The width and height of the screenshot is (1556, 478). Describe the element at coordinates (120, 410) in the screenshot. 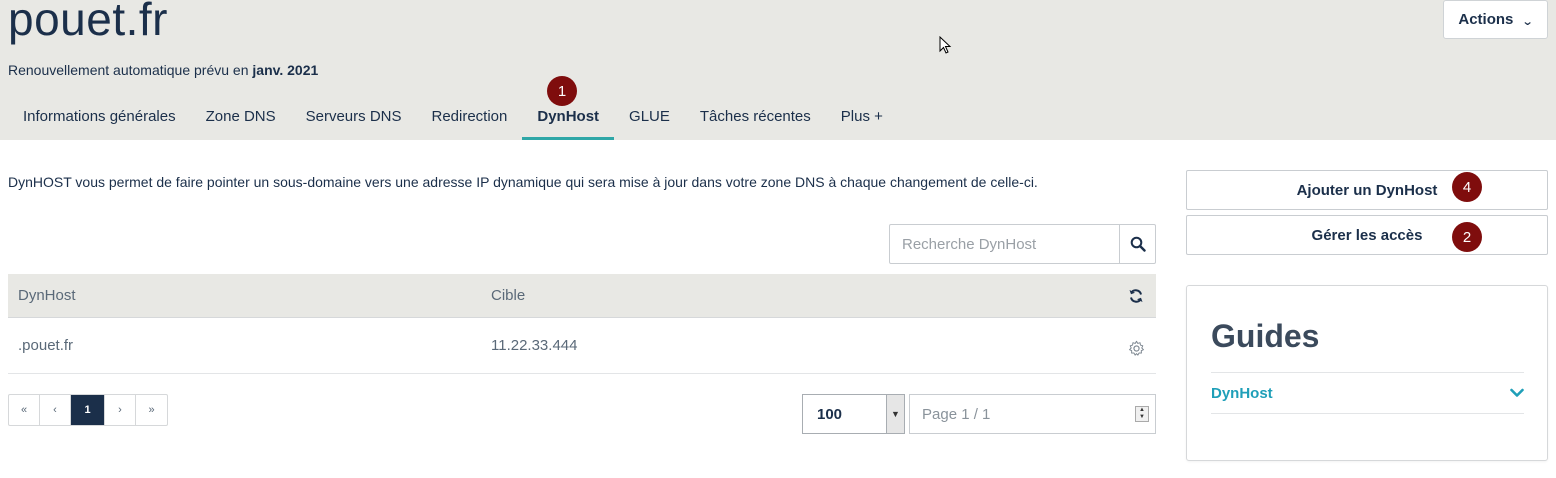

I see `pagination-next: ›` at that location.